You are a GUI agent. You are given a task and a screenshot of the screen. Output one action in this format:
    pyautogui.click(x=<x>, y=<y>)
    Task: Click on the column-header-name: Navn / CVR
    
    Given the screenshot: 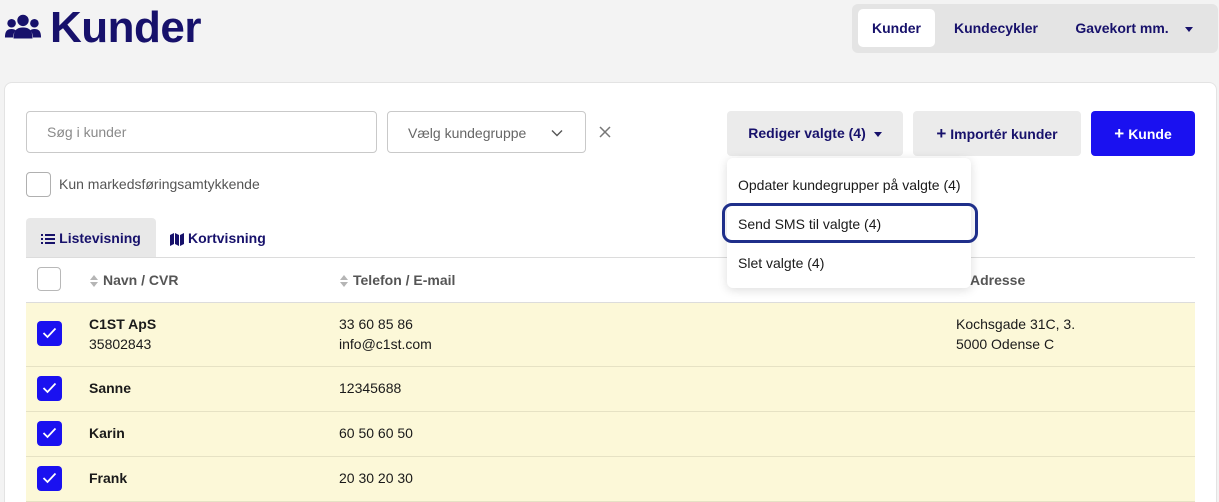 What is the action you would take?
    pyautogui.click(x=133, y=280)
    